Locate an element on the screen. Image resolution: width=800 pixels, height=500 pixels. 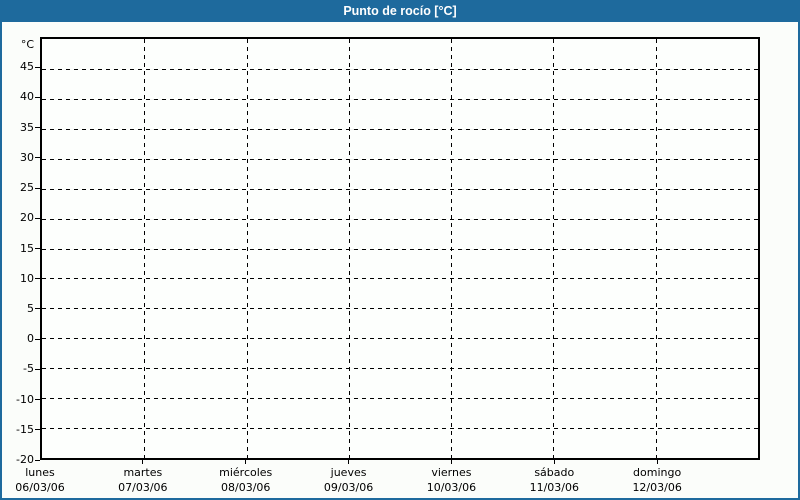
chart-title-bar: Punto de rocío [°C] is located at coordinates (400, 11).